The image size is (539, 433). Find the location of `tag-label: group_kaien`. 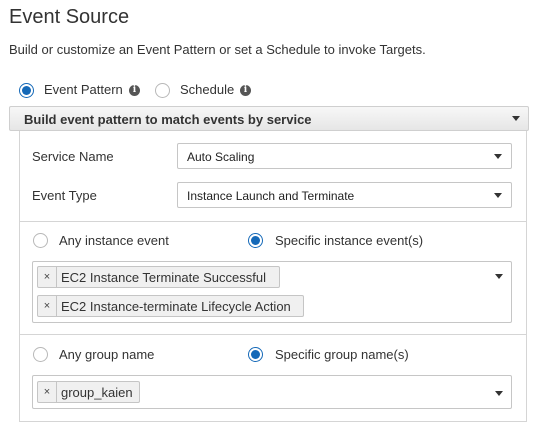

tag-label: group_kaien is located at coordinates (97, 392).